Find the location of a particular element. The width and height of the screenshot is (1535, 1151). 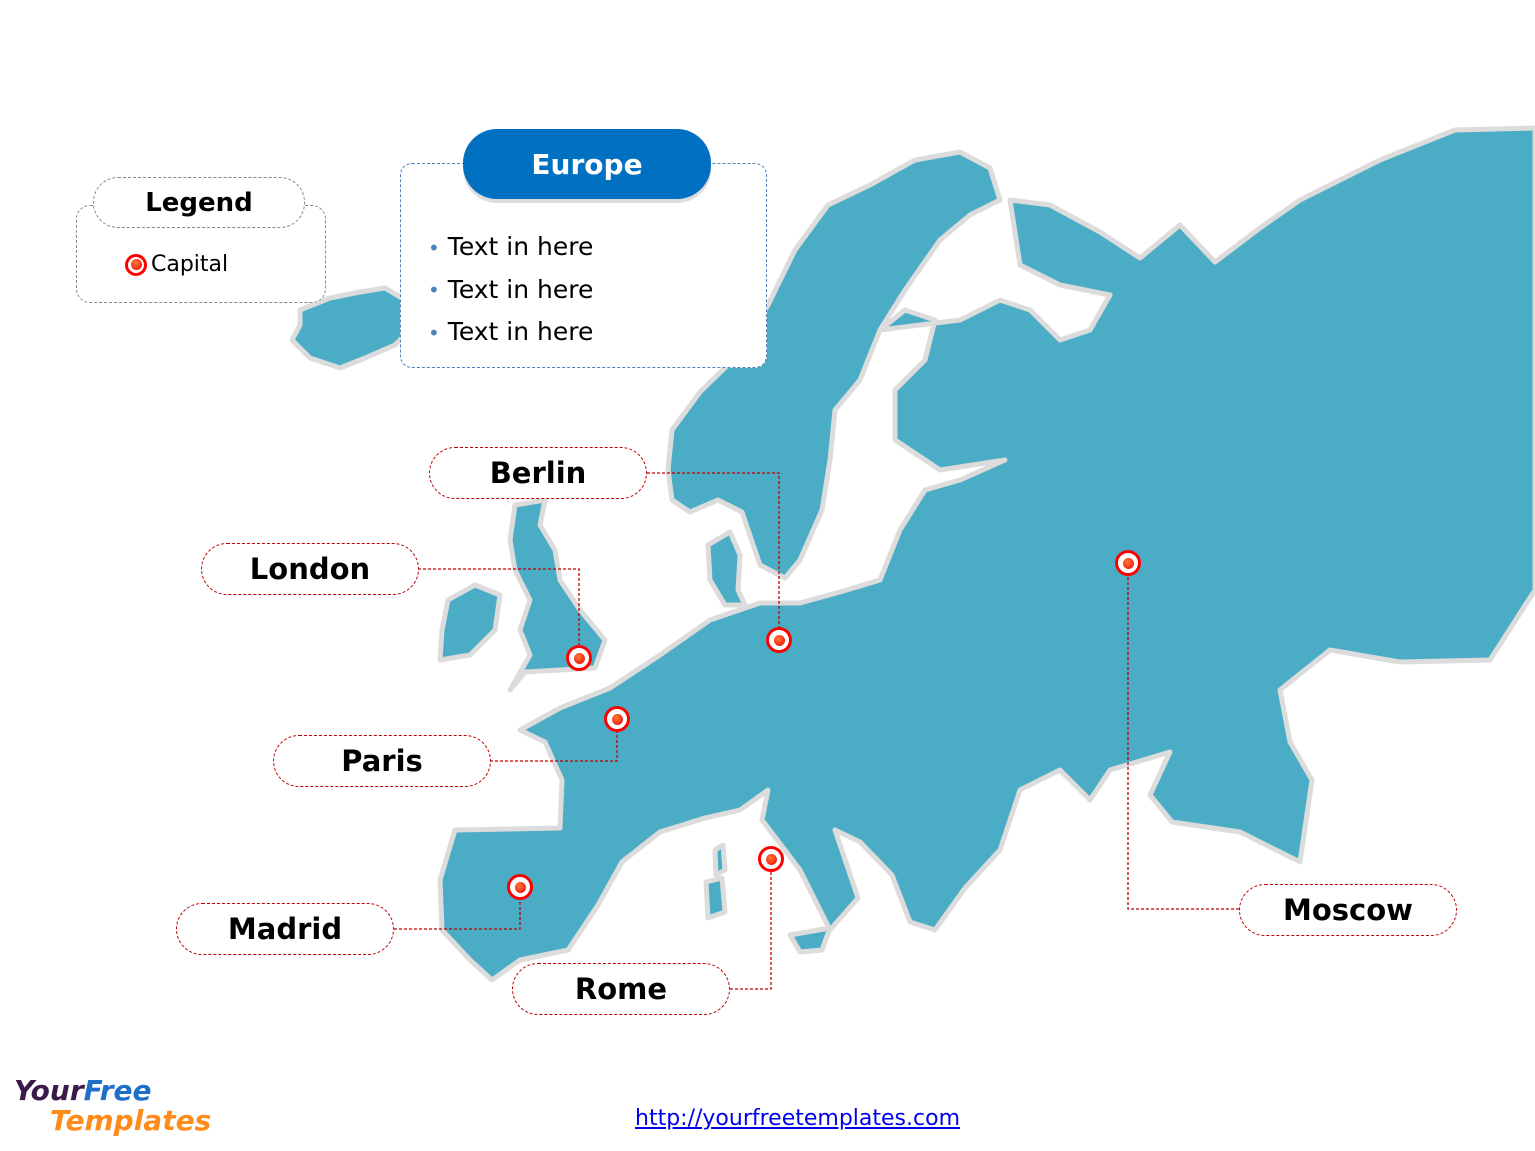

city-label-madrid: Madrid is located at coordinates (285, 929).